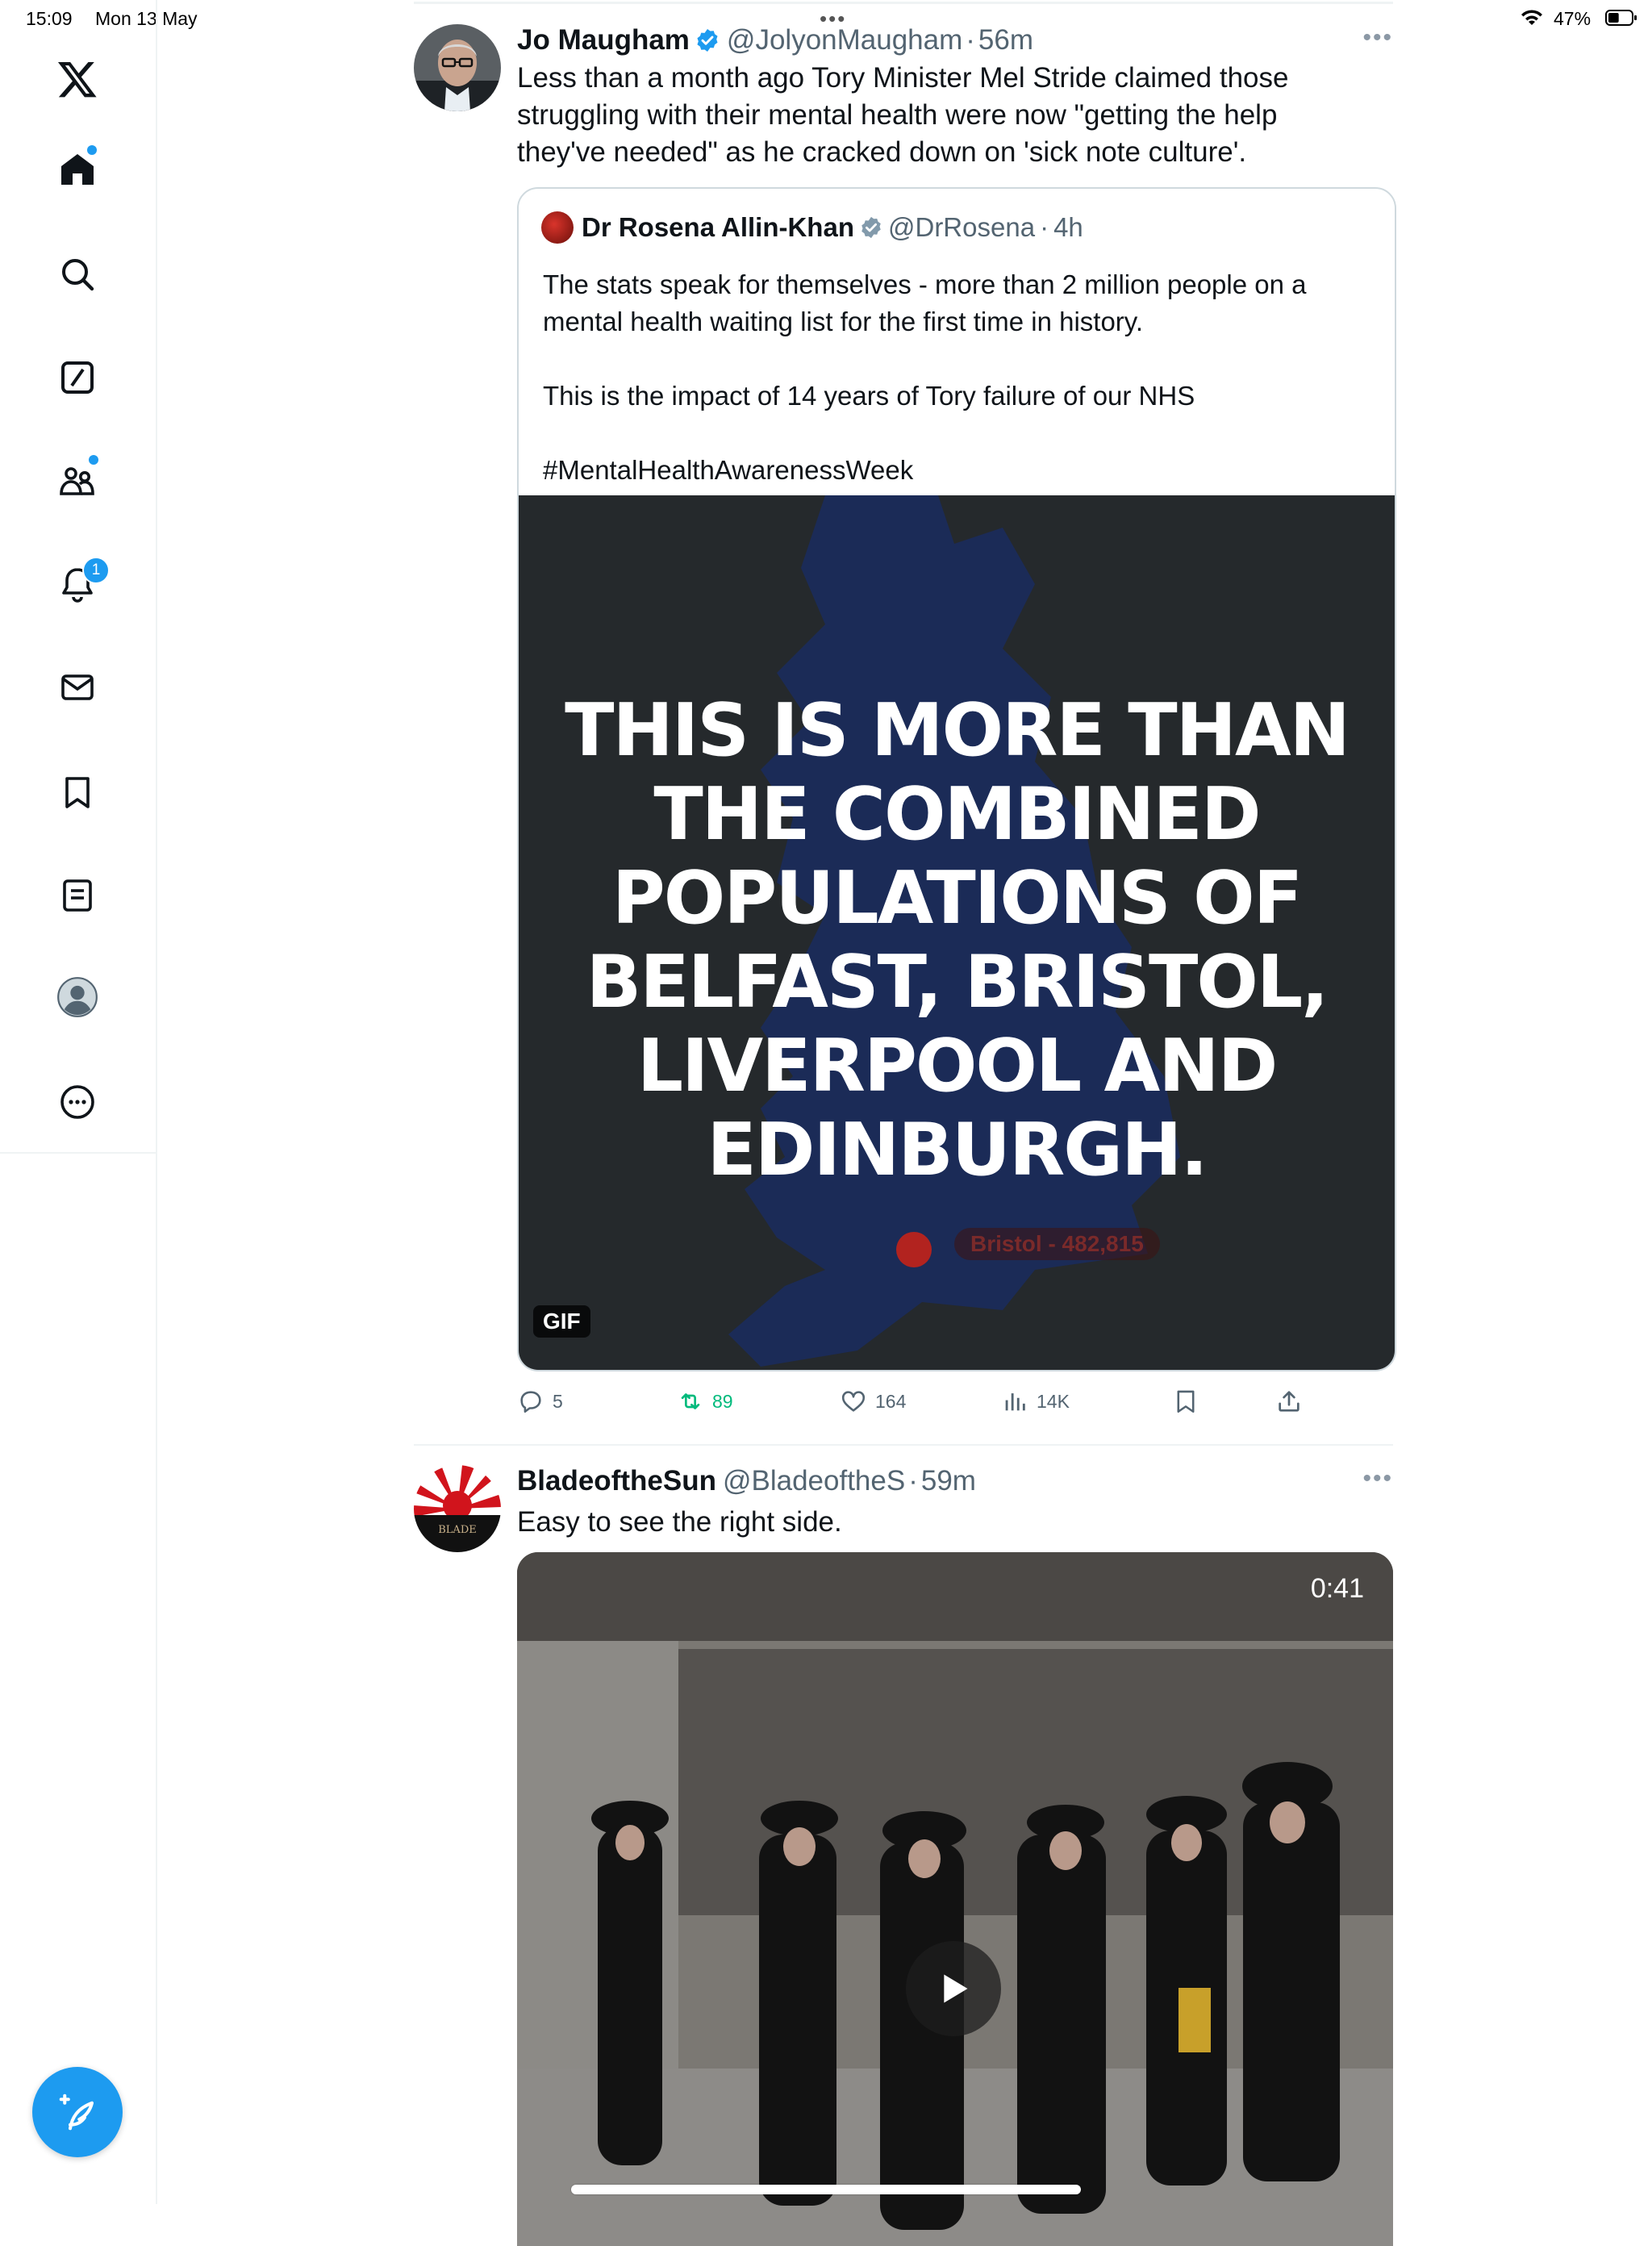  I want to click on tweet-header: BladeoftheSun @BladeoftheS · 59m, so click(746, 1481).